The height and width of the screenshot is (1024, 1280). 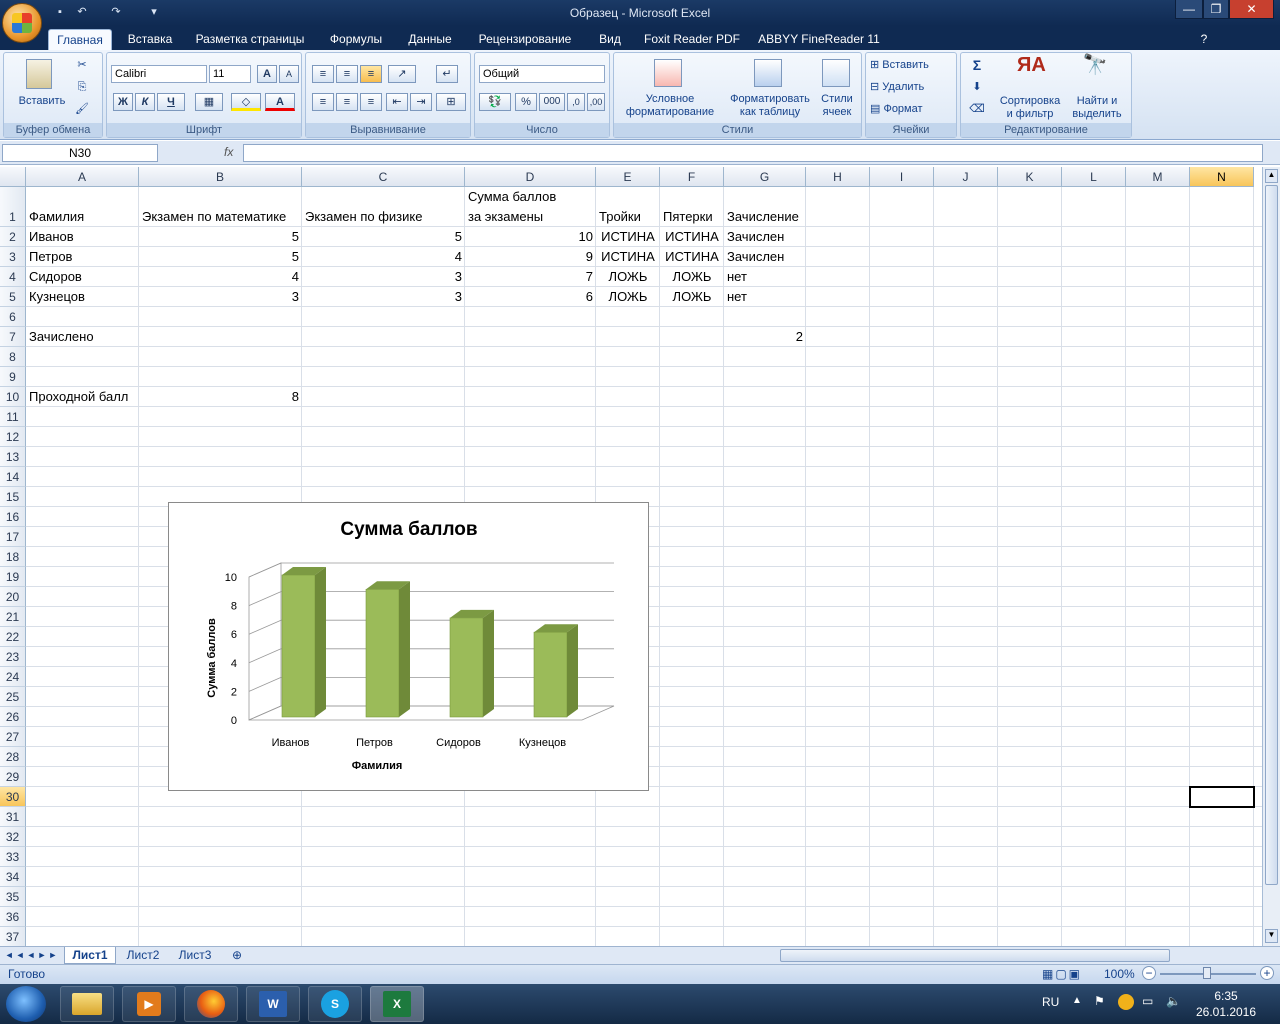 What do you see at coordinates (13, 817) in the screenshot?
I see `row-header-31: 31` at bounding box center [13, 817].